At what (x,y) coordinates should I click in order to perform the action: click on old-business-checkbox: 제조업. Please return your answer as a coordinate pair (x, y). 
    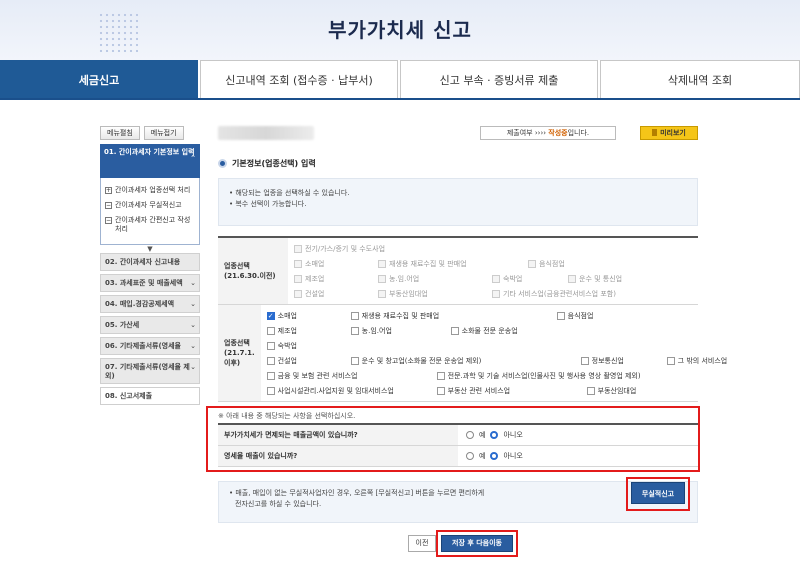
    Looking at the image, I should click on (336, 279).